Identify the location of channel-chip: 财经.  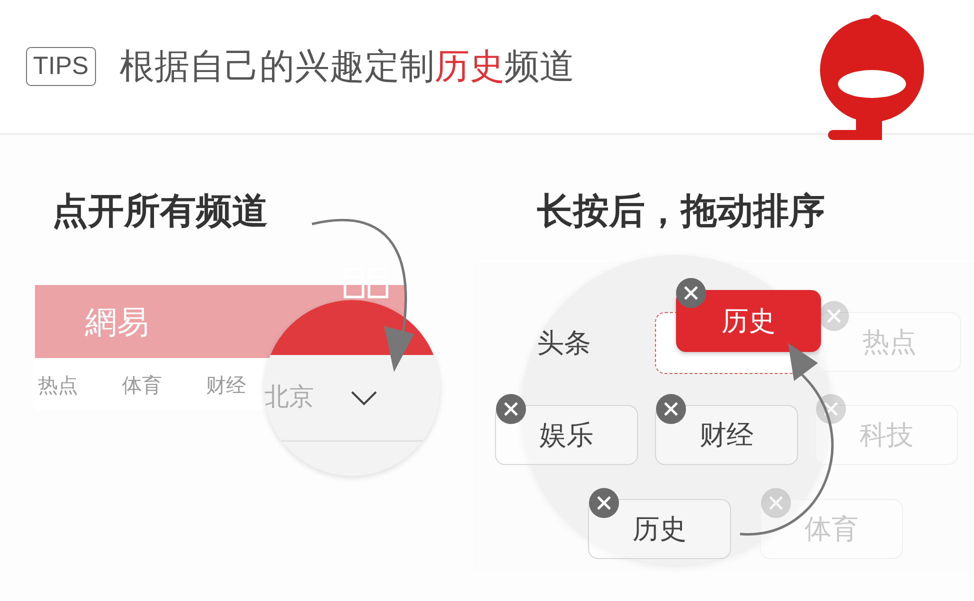
(726, 435).